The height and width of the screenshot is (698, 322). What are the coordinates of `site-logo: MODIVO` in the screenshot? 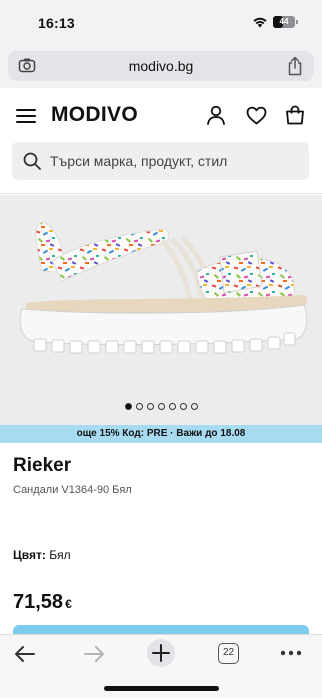 It's located at (94, 115).